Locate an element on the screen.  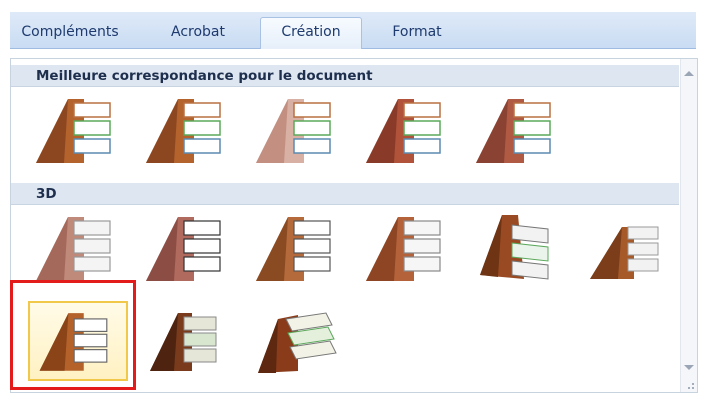
tab-acrobat: Acrobat is located at coordinates (198, 33).